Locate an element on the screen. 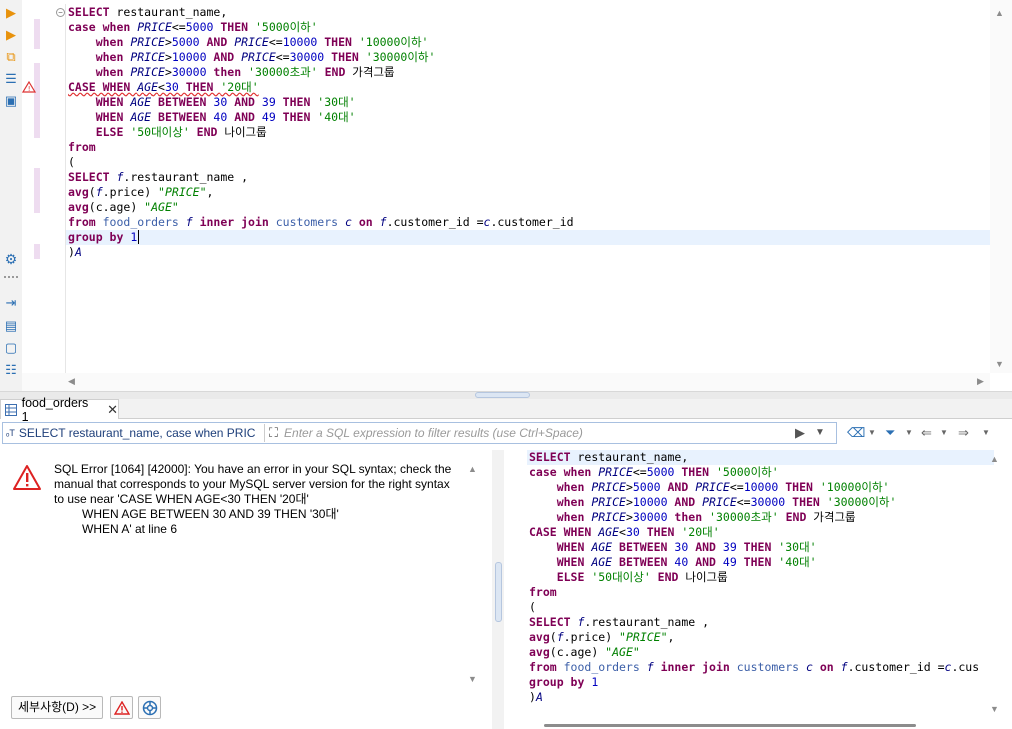 The height and width of the screenshot is (729, 1012). code-token: '10000이하' is located at coordinates (393, 42).